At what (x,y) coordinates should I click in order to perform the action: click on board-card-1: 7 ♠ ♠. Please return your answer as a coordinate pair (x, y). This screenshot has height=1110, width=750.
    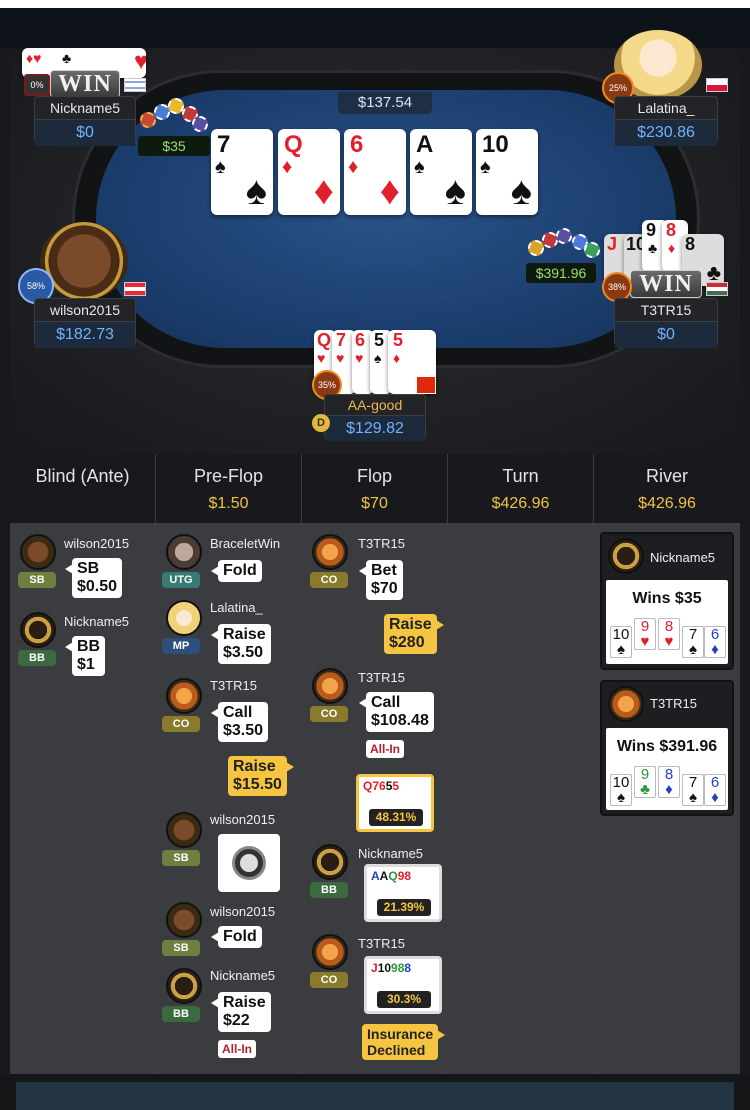
    Looking at the image, I should click on (242, 172).